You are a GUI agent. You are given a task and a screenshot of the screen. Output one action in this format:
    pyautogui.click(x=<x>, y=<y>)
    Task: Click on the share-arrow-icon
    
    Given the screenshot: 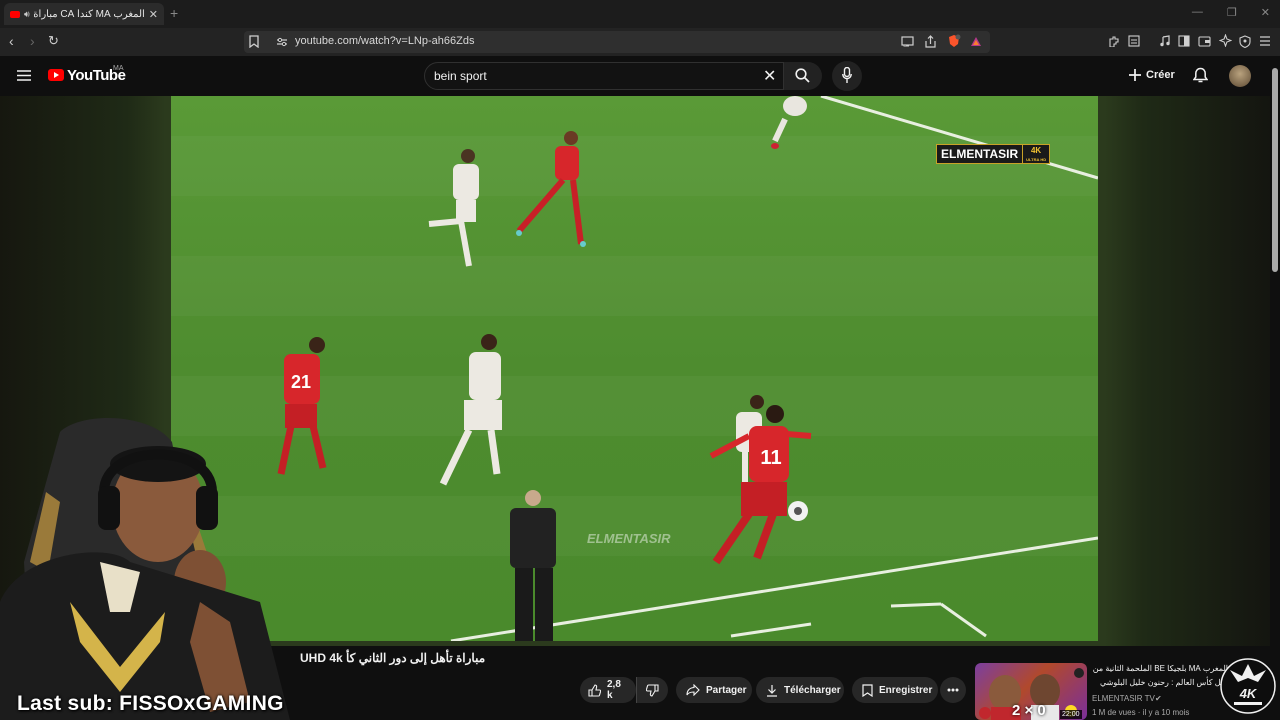 What is the action you would take?
    pyautogui.click(x=693, y=690)
    